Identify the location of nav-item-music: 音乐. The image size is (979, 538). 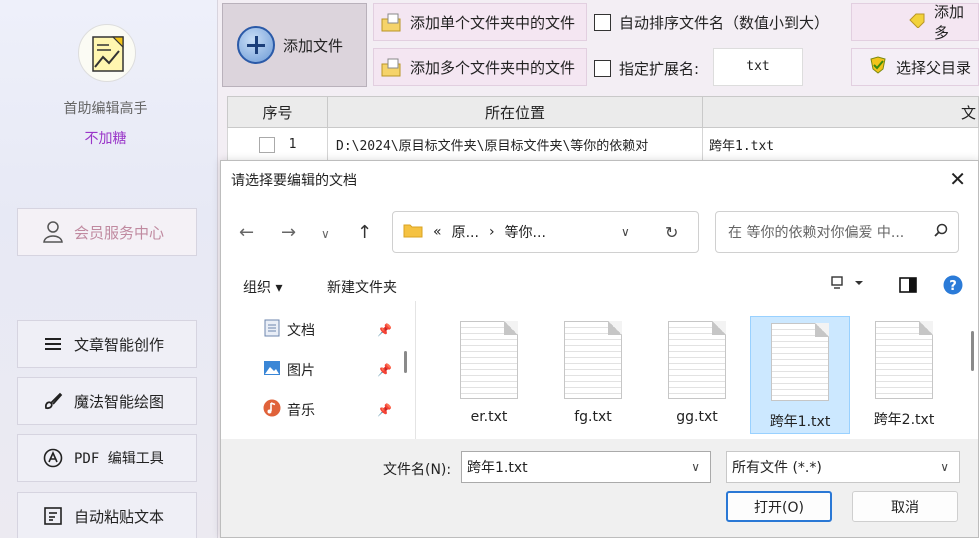
(289, 410).